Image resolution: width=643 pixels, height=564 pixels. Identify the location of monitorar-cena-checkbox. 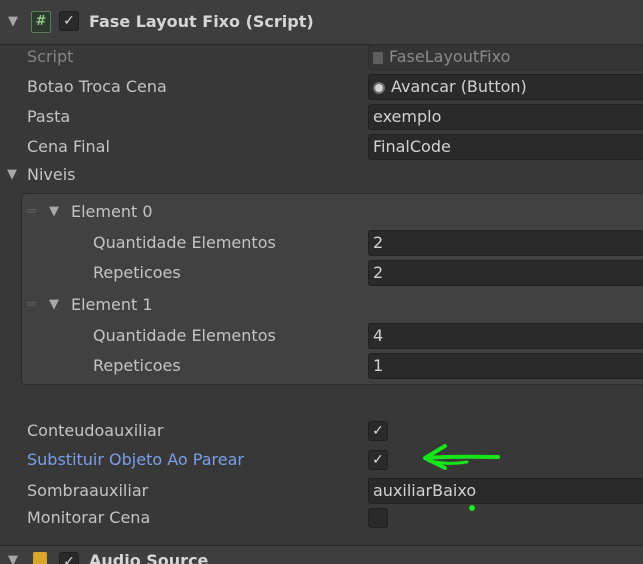
(378, 518).